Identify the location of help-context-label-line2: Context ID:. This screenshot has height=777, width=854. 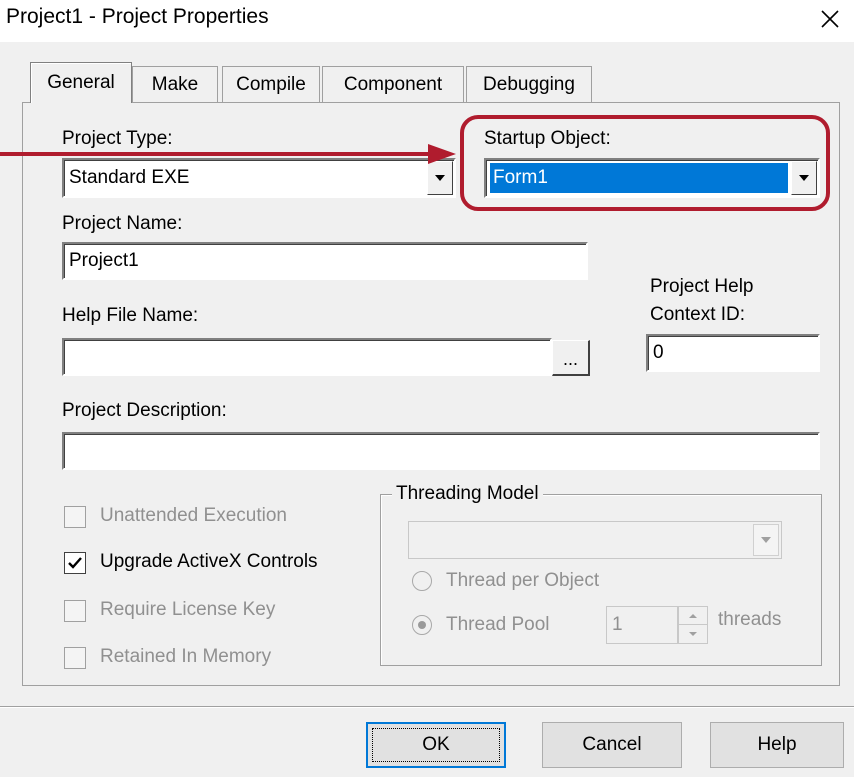
(698, 314).